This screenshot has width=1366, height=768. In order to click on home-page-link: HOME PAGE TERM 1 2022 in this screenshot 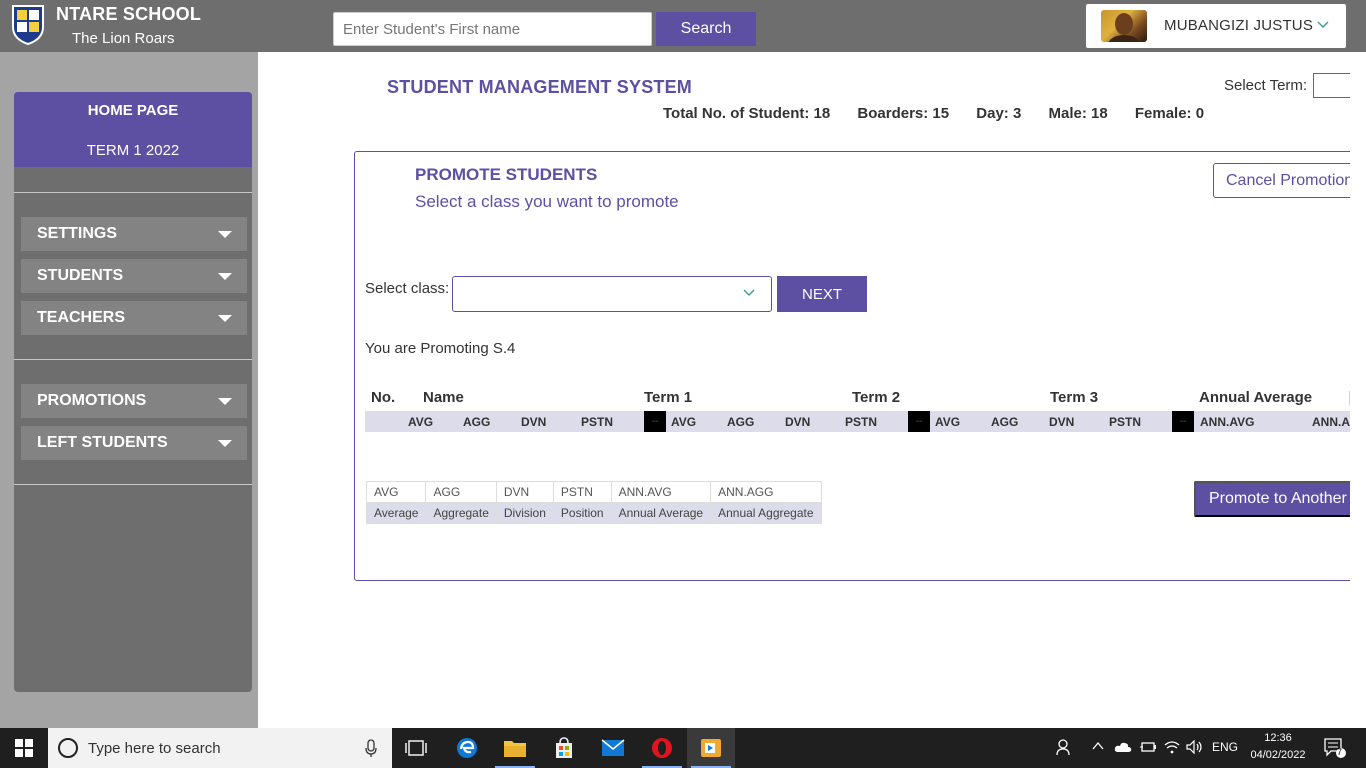, I will do `click(133, 129)`.